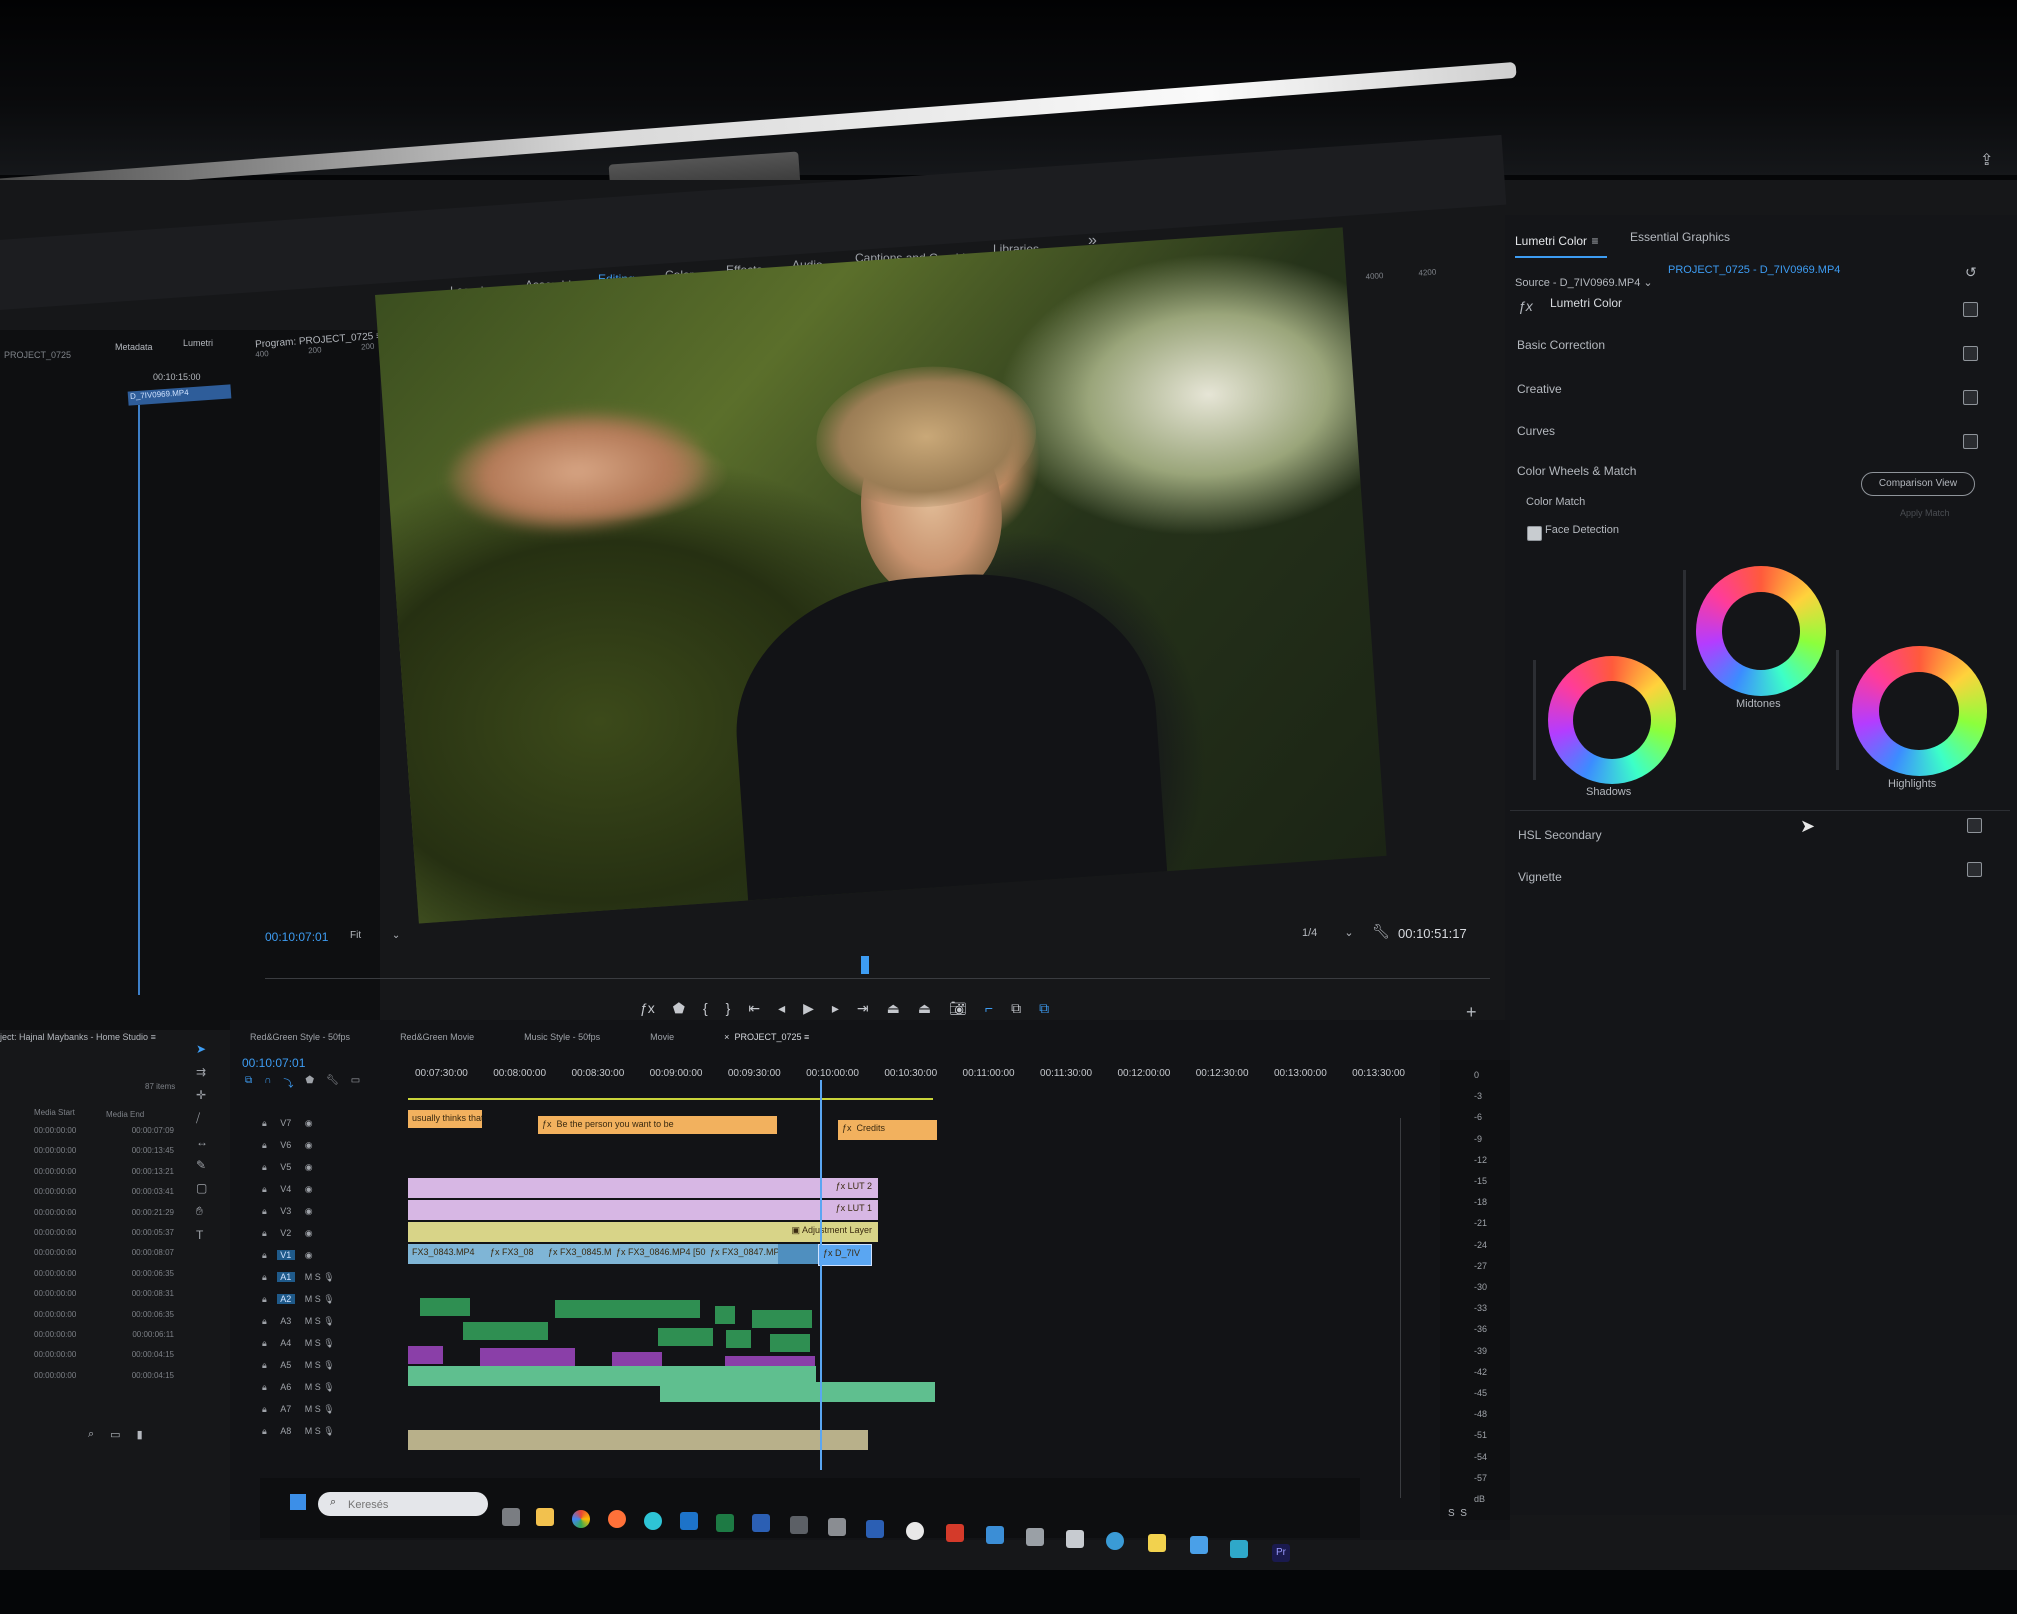 The width and height of the screenshot is (2017, 1614). Describe the element at coordinates (1115, 1541) in the screenshot. I see `globe-icon` at that location.